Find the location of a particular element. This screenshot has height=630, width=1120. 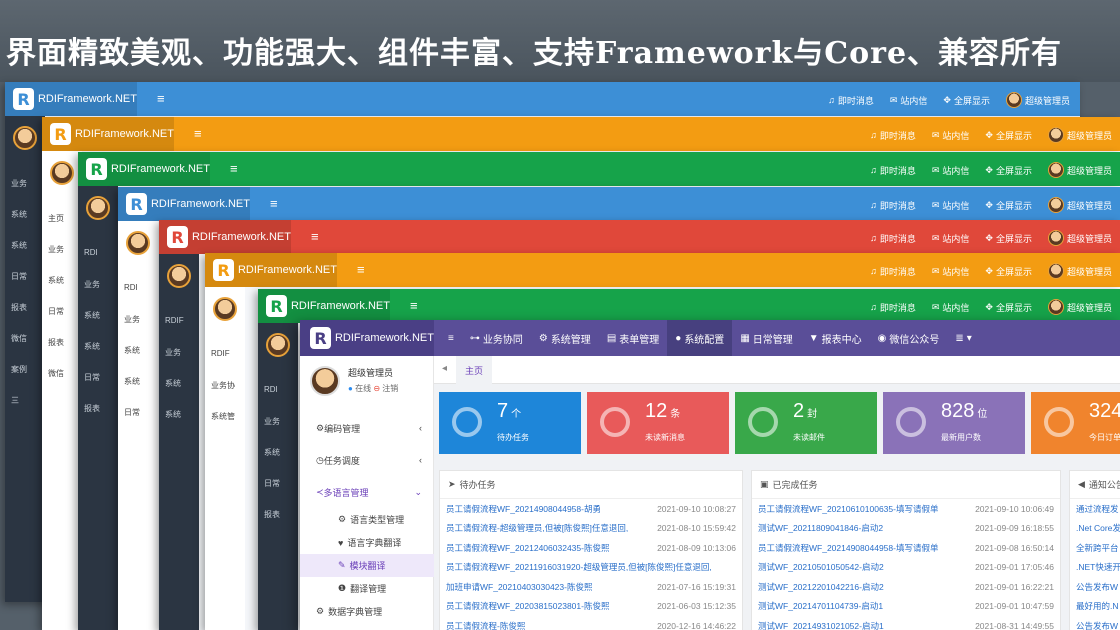

sidebar-item: ≺ 多语言管理 ⌄ is located at coordinates (367, 492).